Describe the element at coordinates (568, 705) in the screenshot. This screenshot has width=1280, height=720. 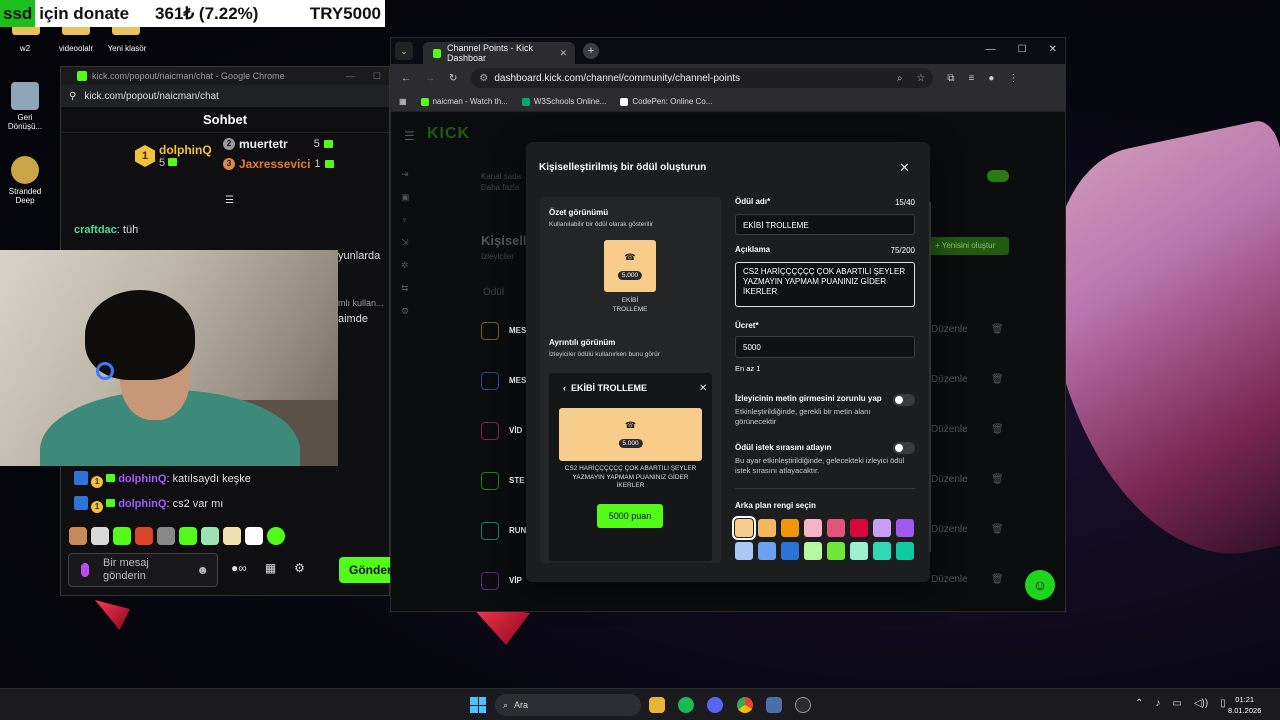
I see `taskbar-search: ⌕ Ara` at that location.